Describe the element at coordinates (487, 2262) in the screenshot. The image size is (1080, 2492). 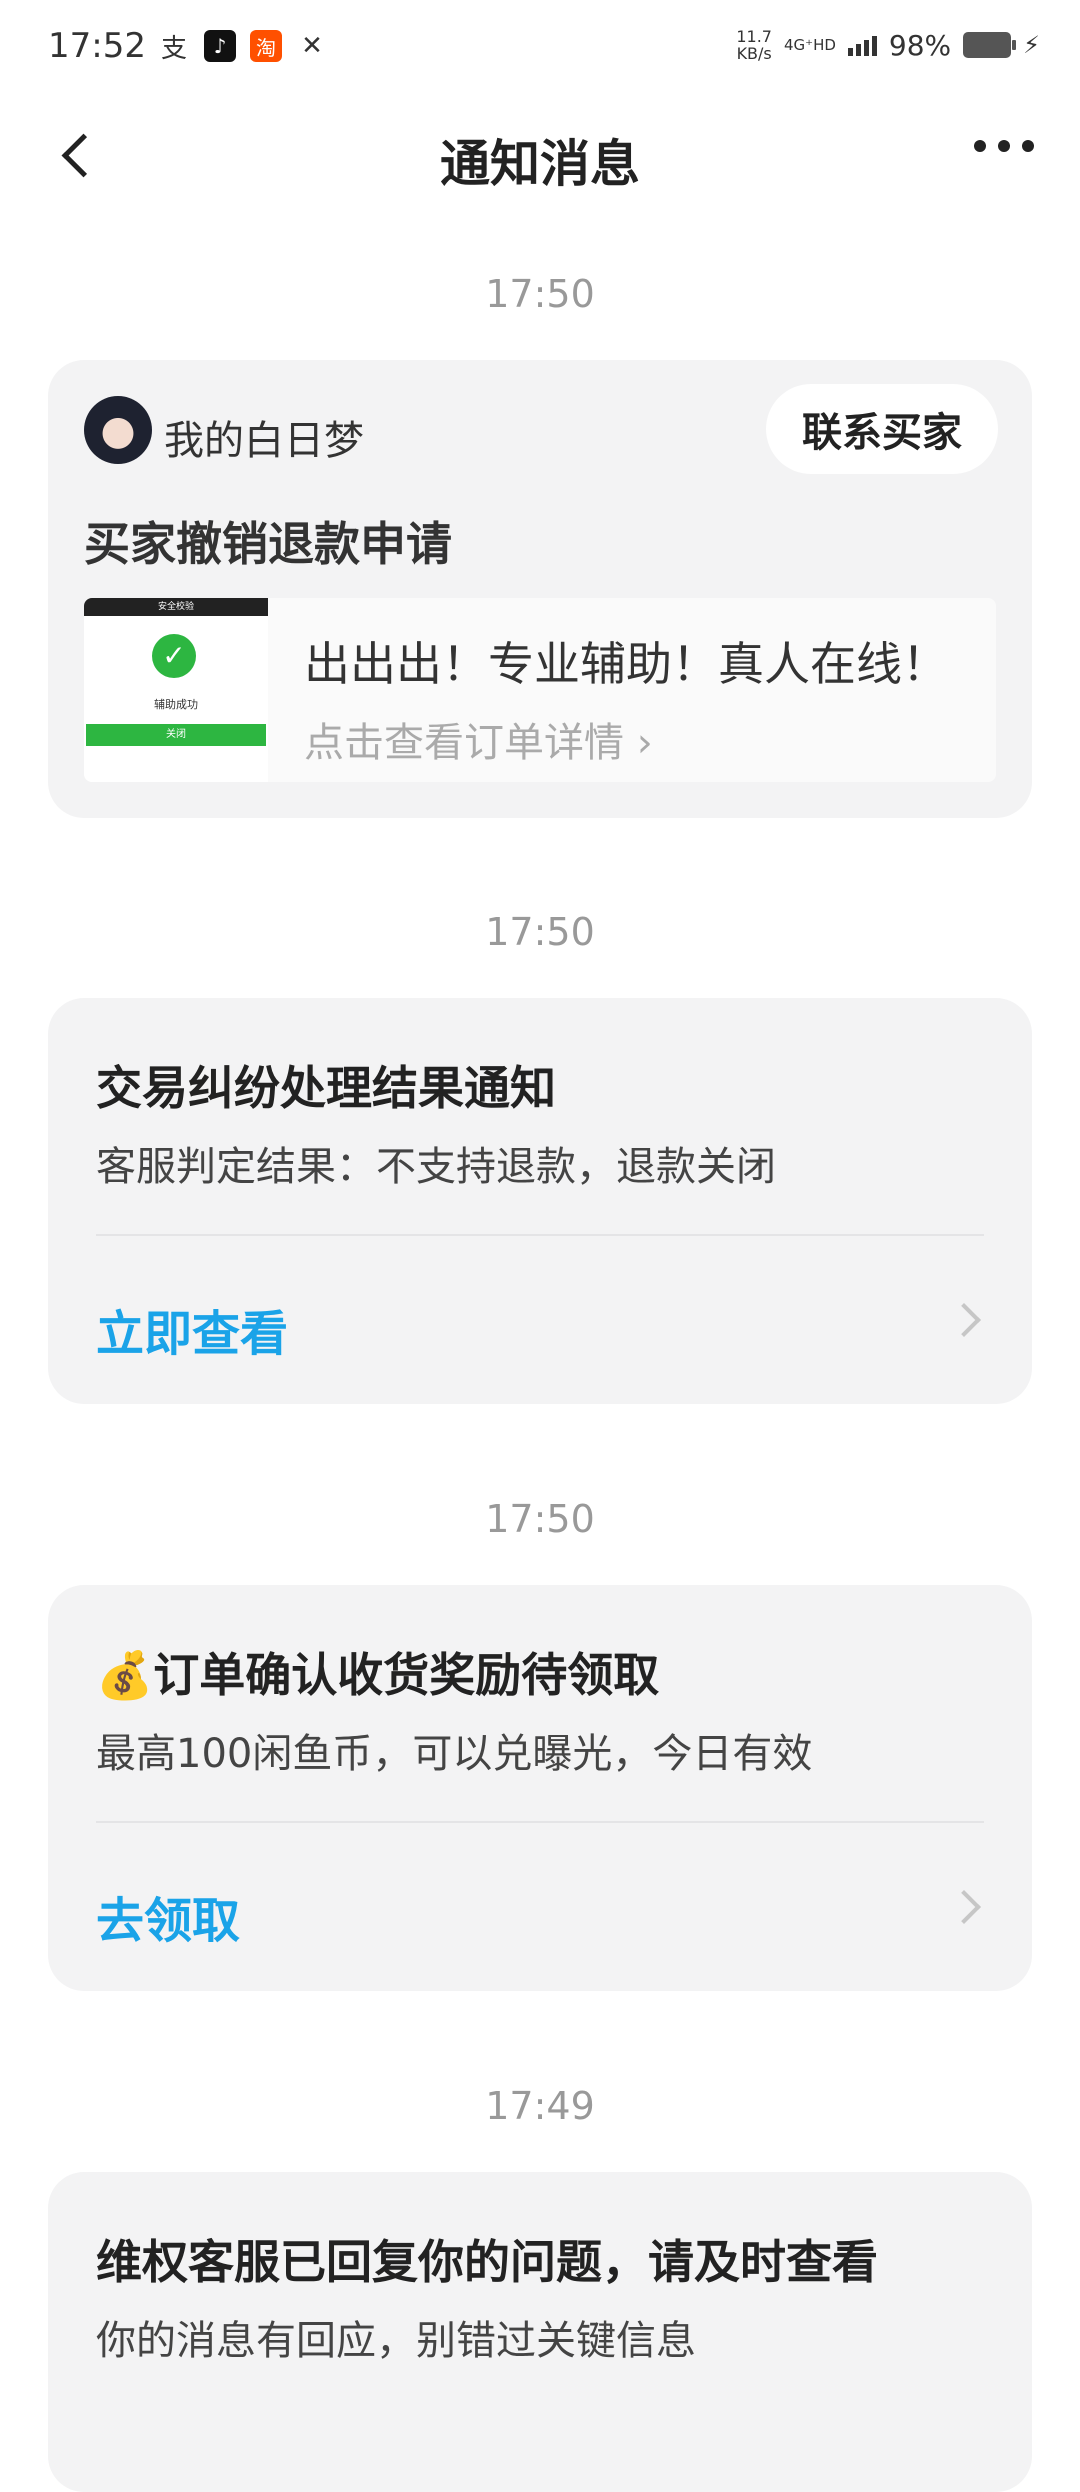
I see `card-title: 维权客服已回复你的问题，请及时查看` at that location.